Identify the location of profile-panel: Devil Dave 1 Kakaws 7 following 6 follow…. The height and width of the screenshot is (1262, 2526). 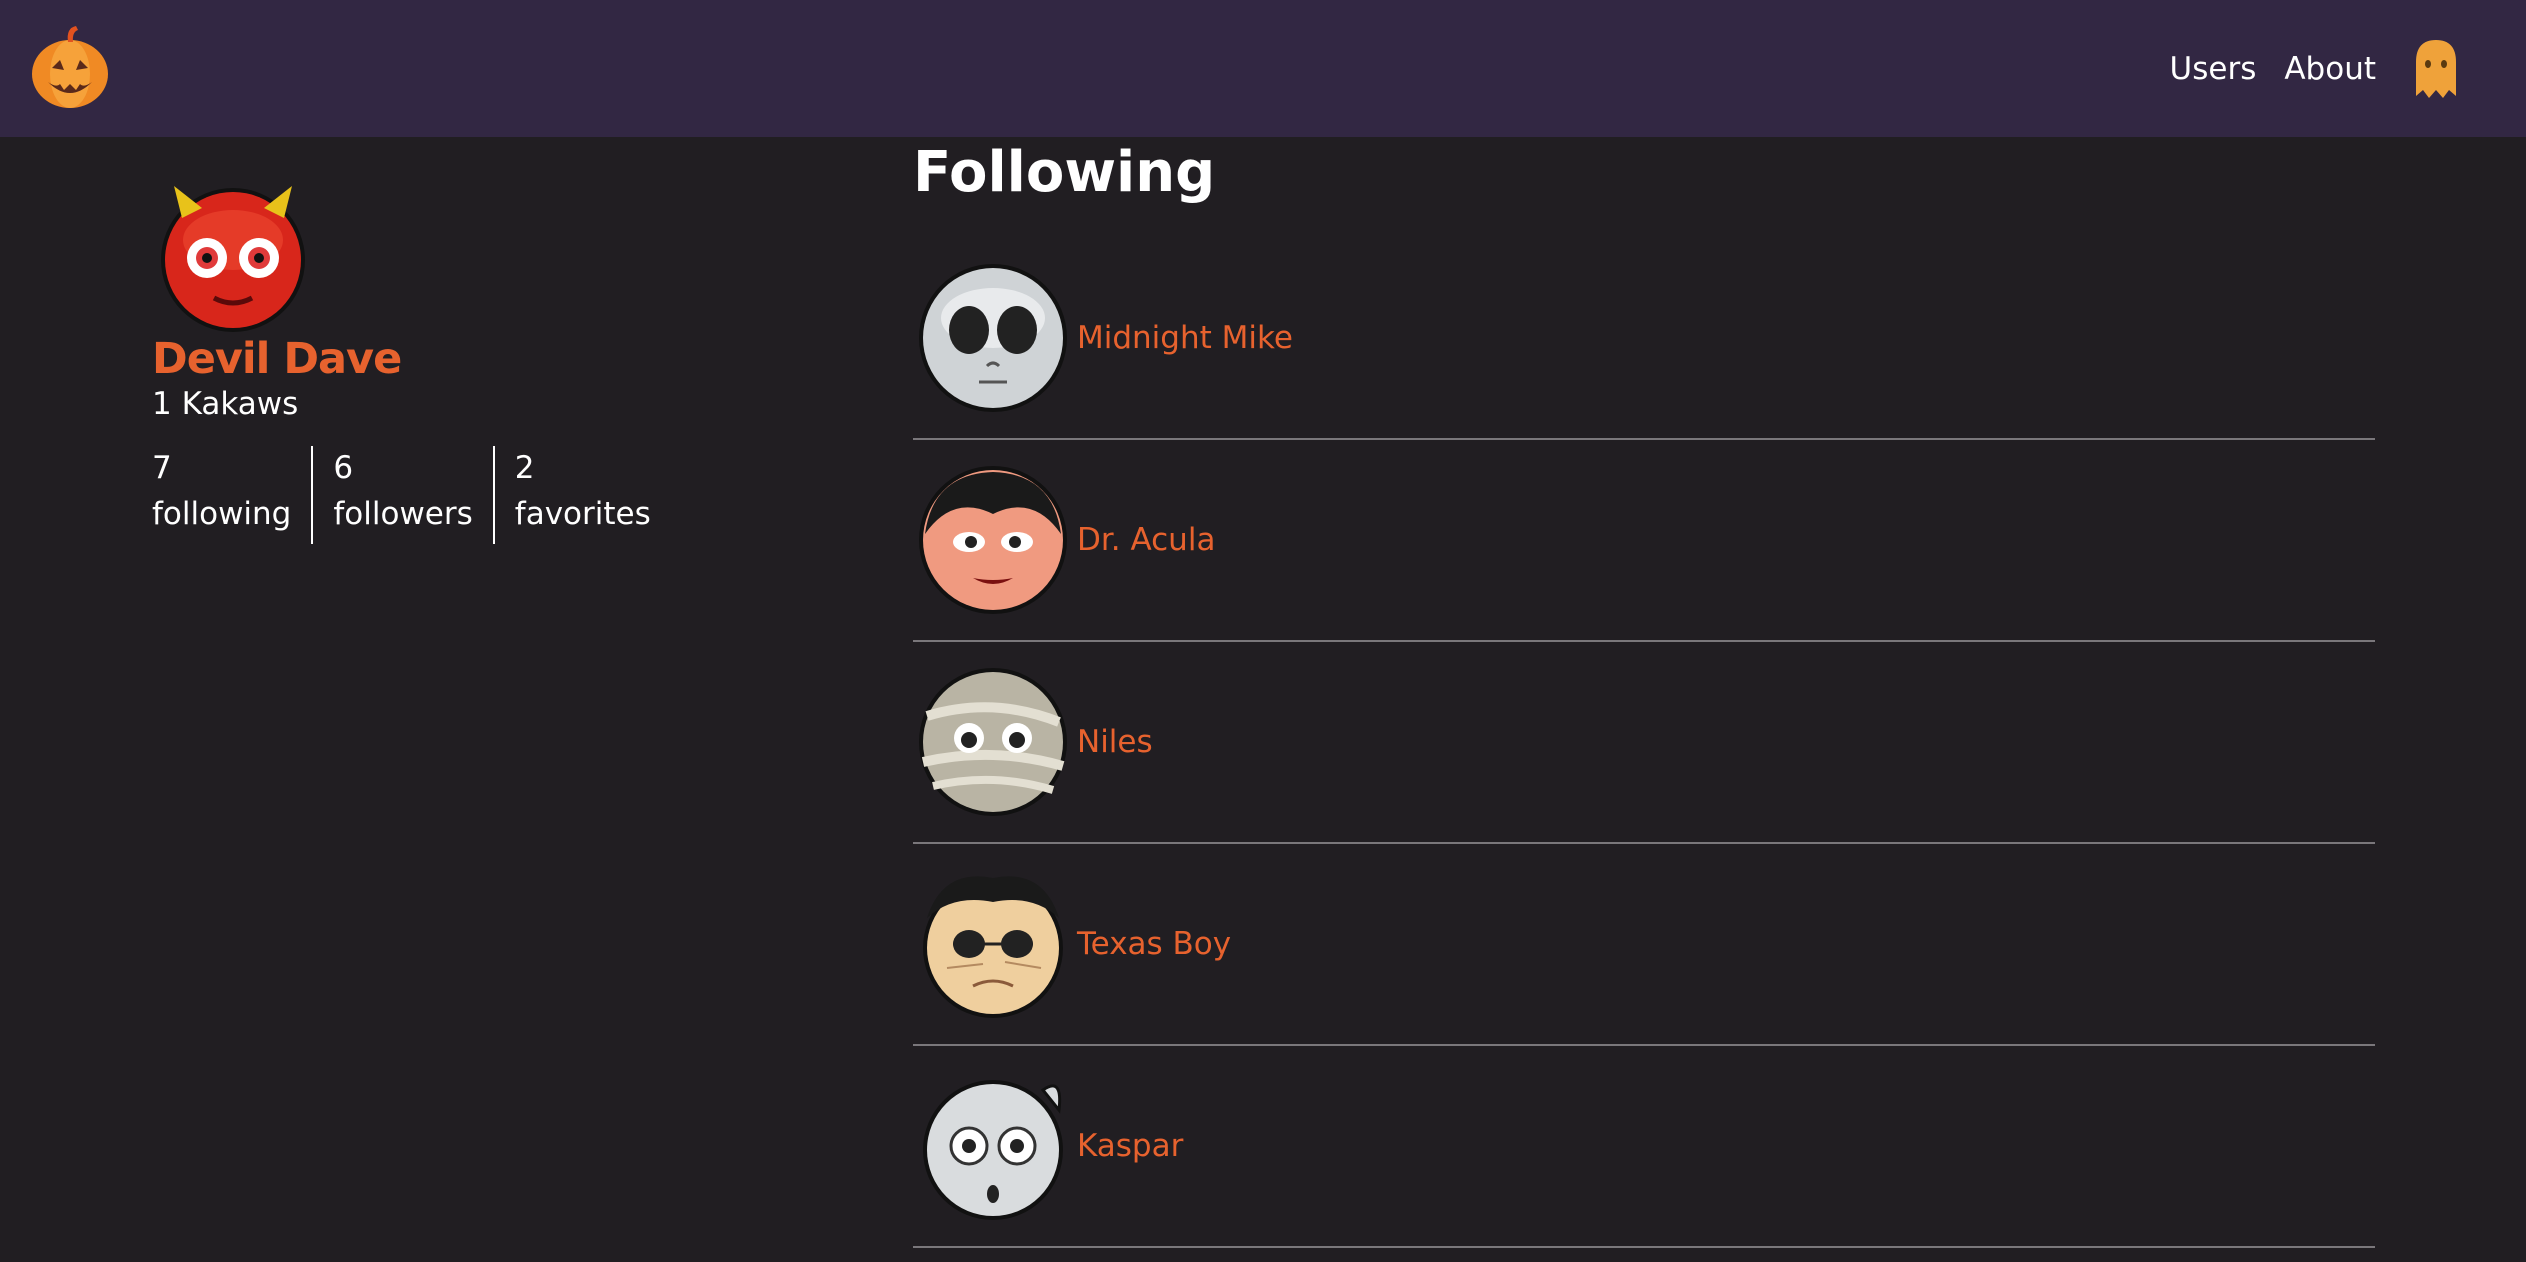
(401, 362).